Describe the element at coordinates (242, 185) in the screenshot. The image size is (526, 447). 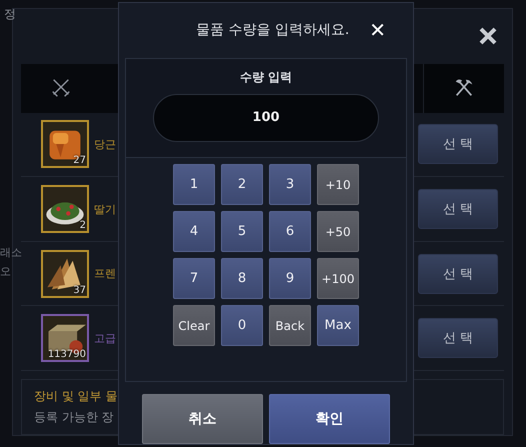
I see `keypad-key: 2` at that location.